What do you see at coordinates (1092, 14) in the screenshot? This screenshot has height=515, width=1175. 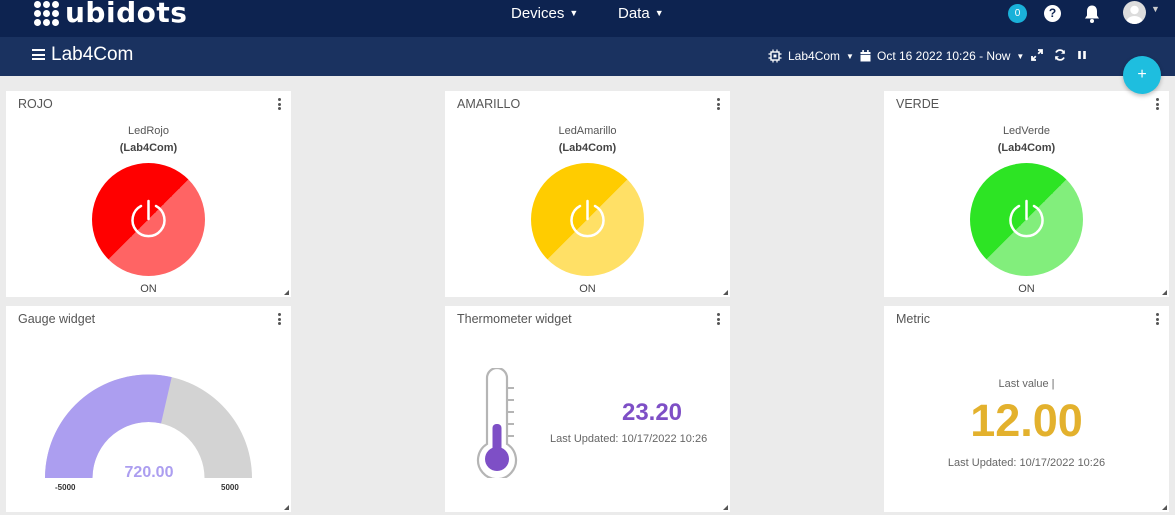 I see `bell-icon` at bounding box center [1092, 14].